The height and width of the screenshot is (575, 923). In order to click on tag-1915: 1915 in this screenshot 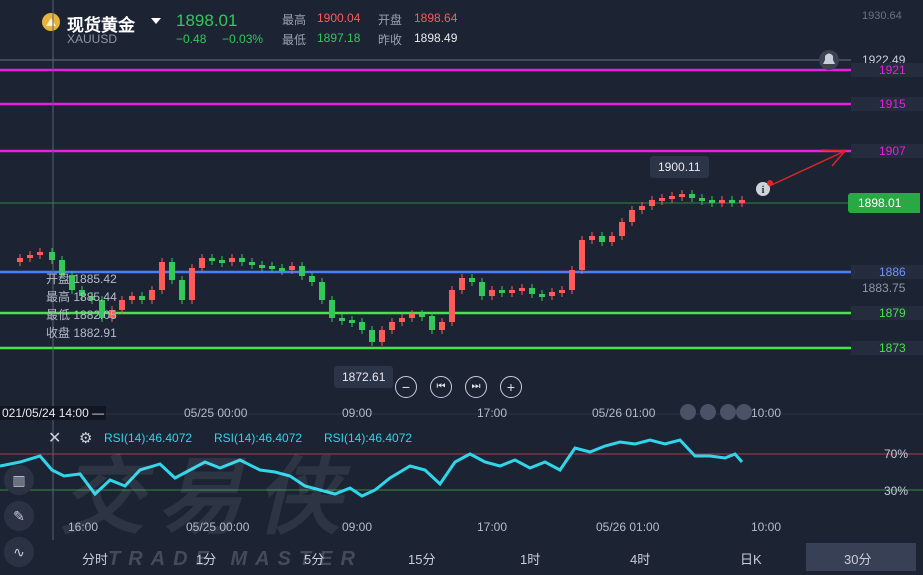, I will do `click(887, 104)`.